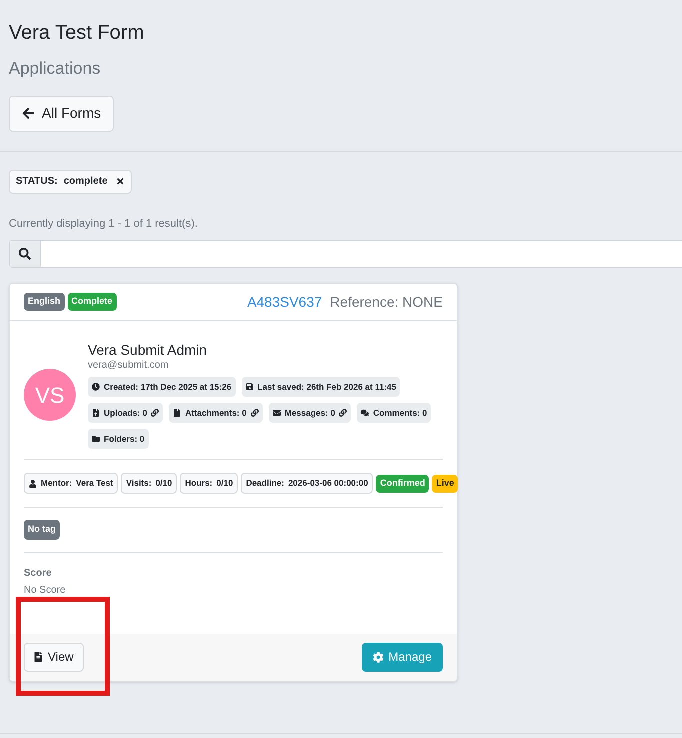 This screenshot has height=738, width=682. Describe the element at coordinates (61, 114) in the screenshot. I see `all-forms-button: All Forms` at that location.